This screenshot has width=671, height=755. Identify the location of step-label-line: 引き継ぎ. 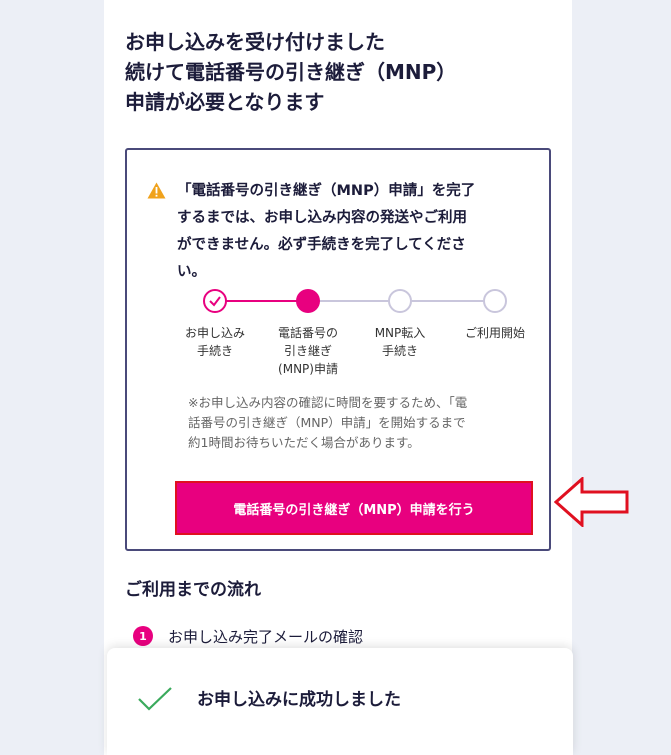
(307, 351).